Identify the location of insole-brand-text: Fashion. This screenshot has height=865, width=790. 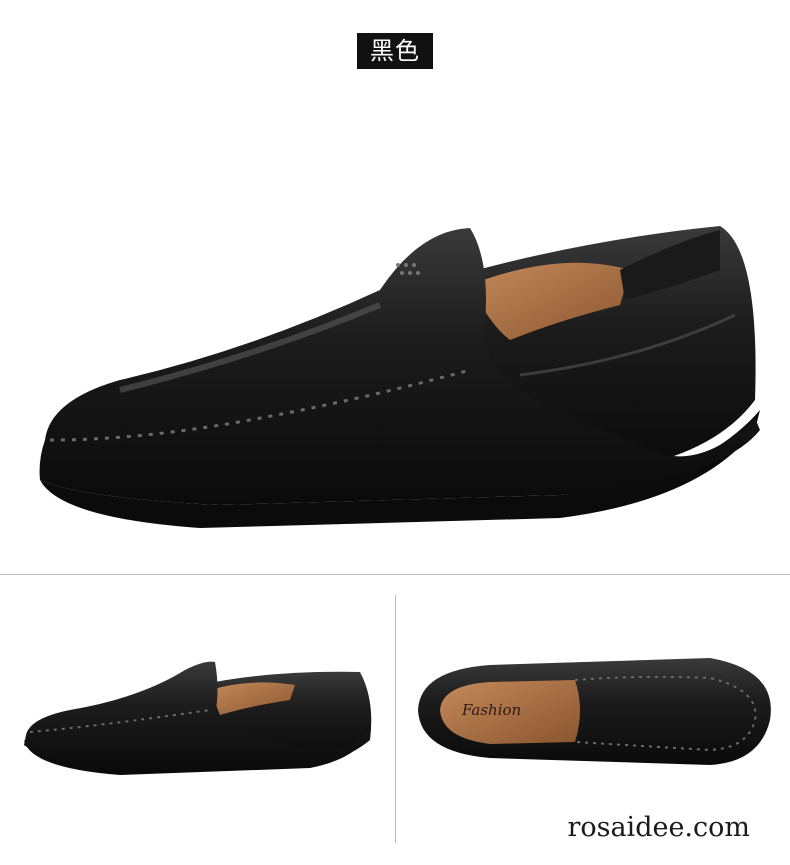
(492, 710).